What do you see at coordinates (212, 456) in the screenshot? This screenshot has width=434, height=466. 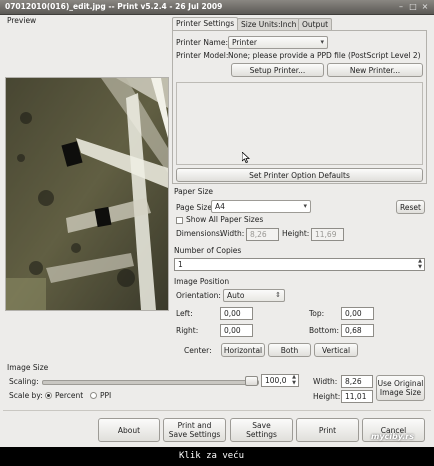 I see `status-text: Klik za veću` at bounding box center [212, 456].